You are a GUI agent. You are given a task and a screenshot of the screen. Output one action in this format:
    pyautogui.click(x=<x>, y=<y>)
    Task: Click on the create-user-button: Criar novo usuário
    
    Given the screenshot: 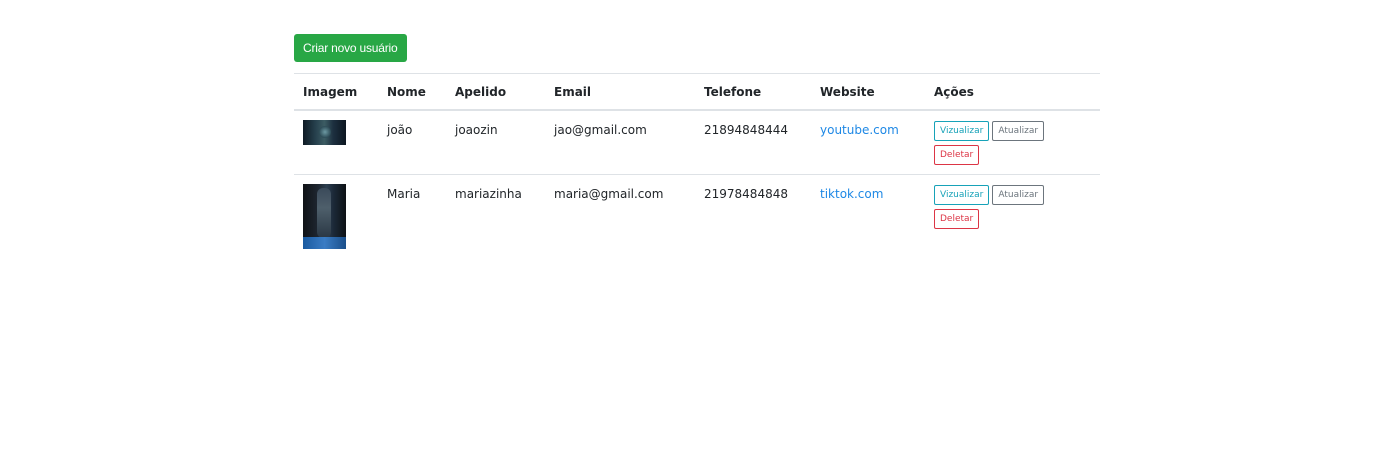 What is the action you would take?
    pyautogui.click(x=351, y=48)
    